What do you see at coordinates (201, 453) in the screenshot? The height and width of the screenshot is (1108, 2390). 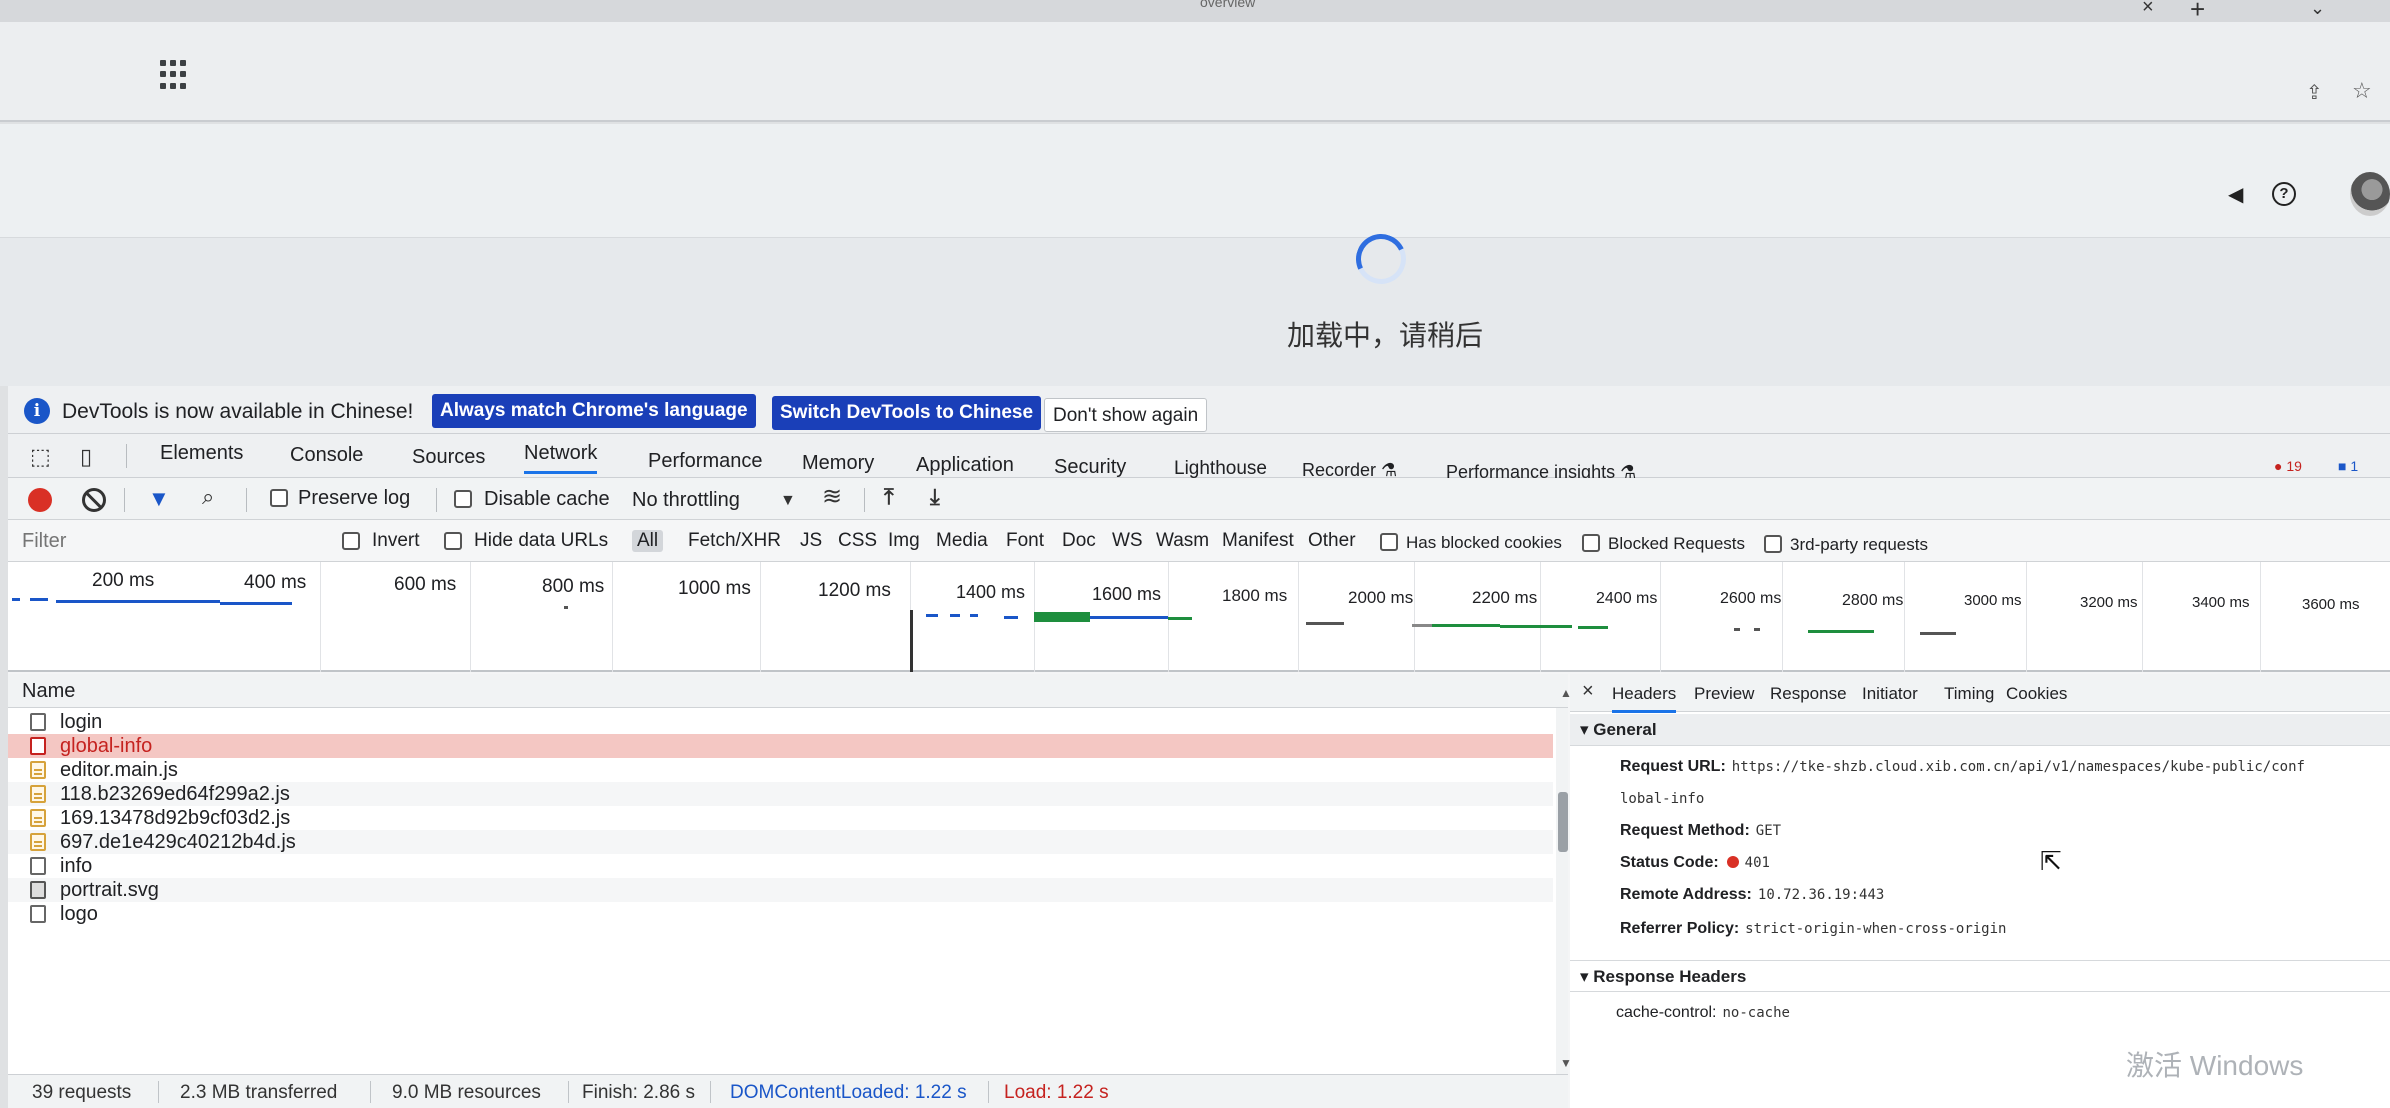 I see `tab-elements: Elements` at bounding box center [201, 453].